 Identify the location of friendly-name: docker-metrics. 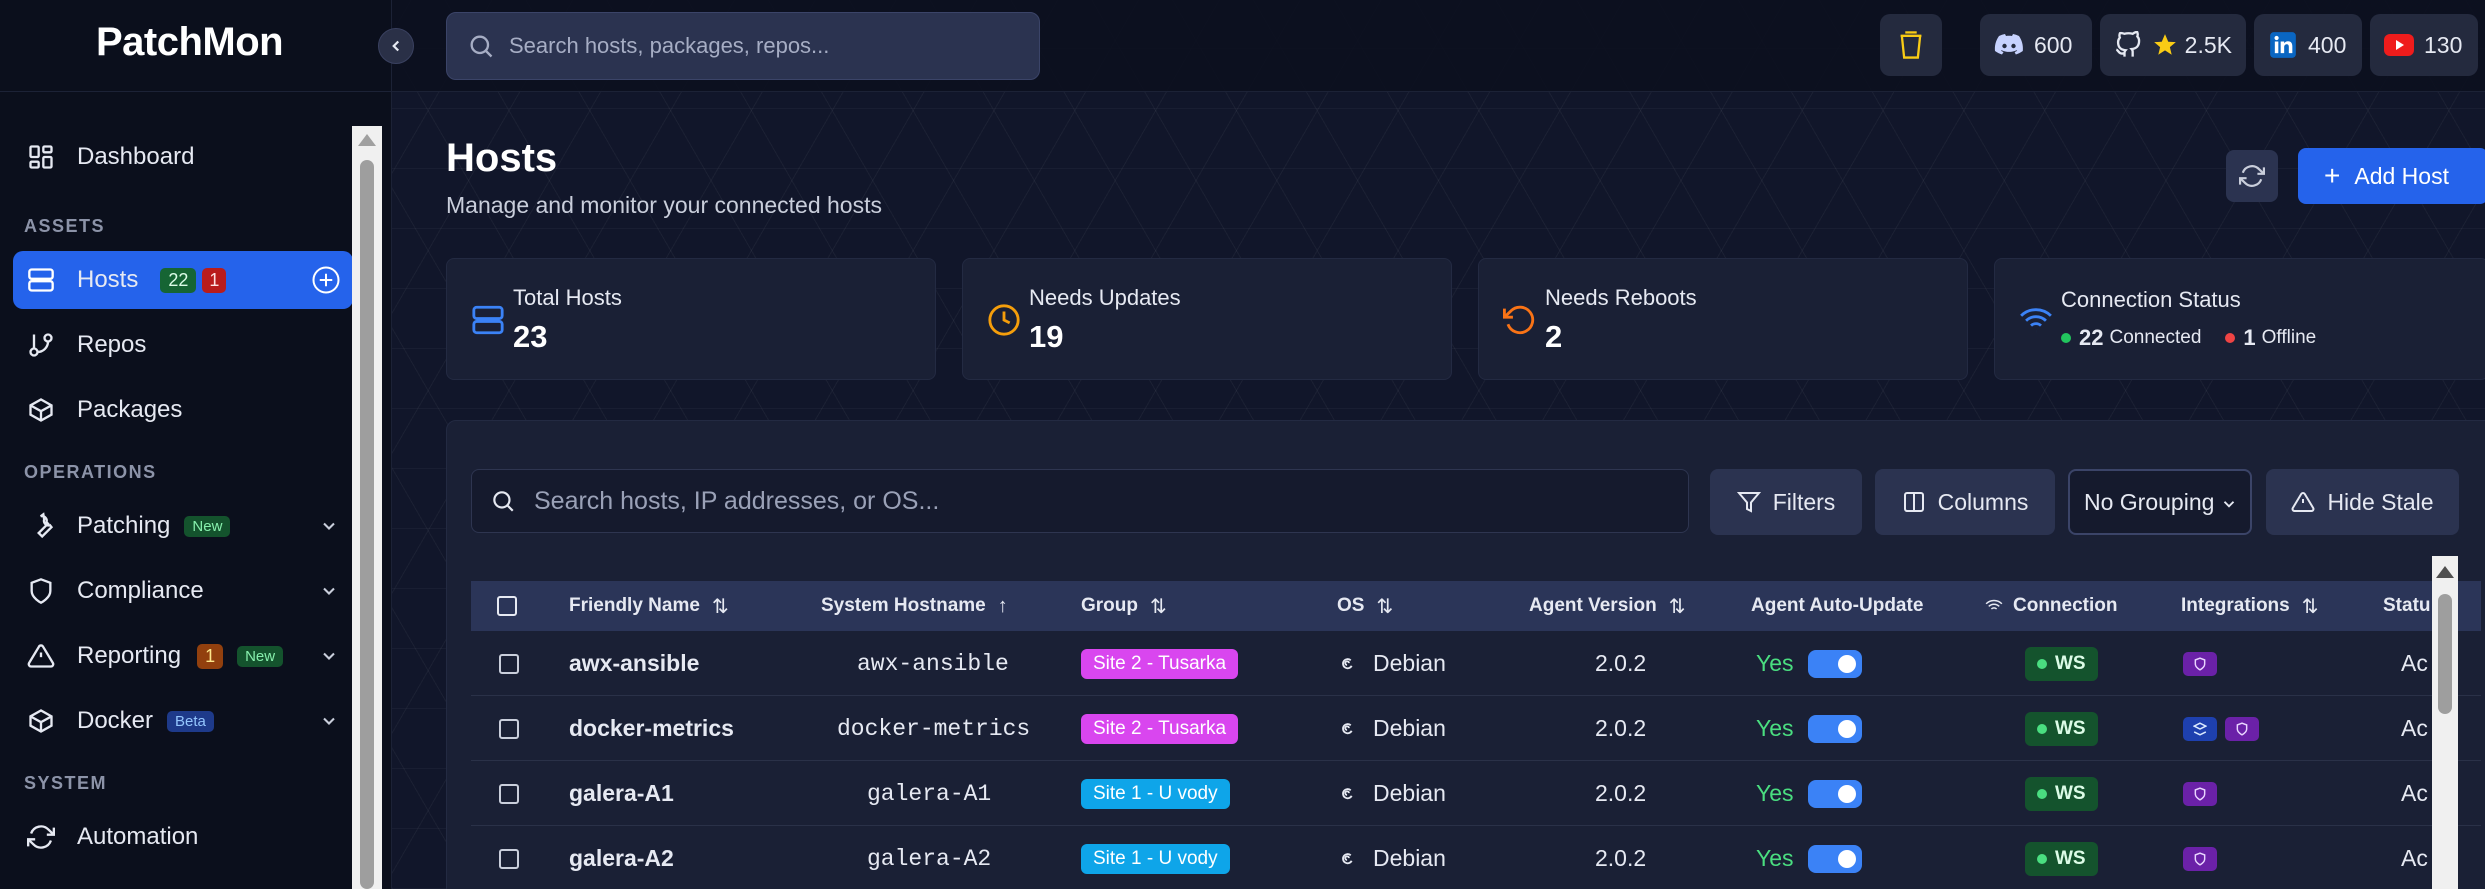
(651, 728).